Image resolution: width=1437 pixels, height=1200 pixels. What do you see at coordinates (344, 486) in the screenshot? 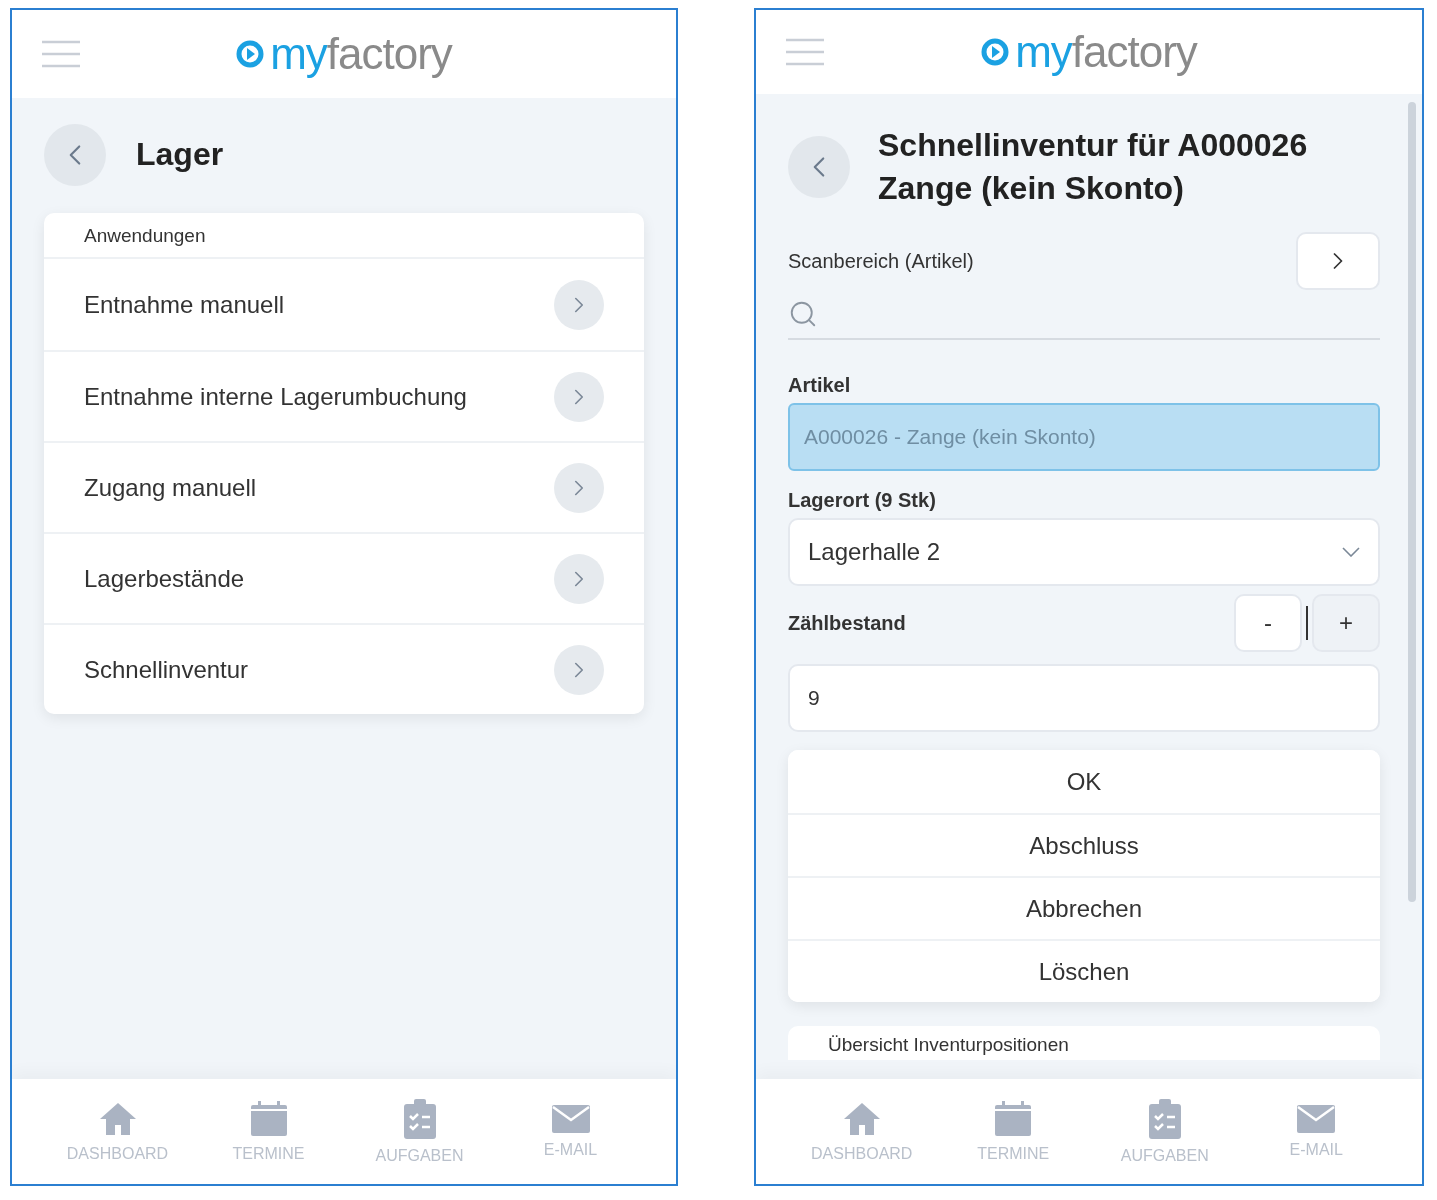
I see `menu-item: Zugang manuell` at bounding box center [344, 486].